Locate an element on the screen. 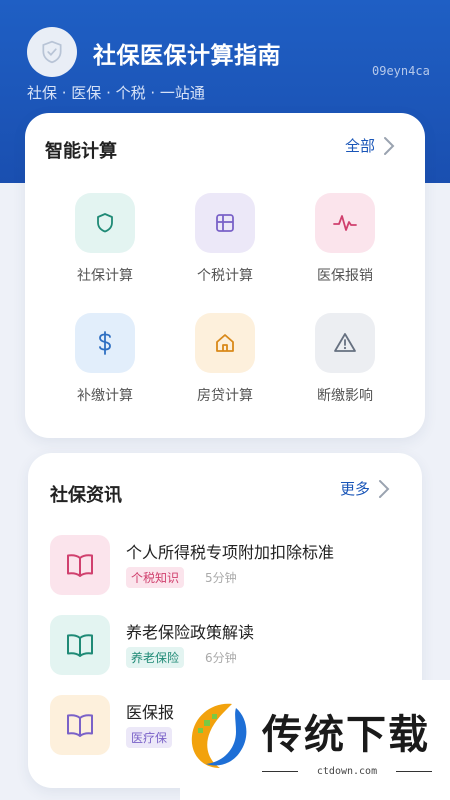  calc-item-mortgage: 房贷计算 is located at coordinates (225, 359).